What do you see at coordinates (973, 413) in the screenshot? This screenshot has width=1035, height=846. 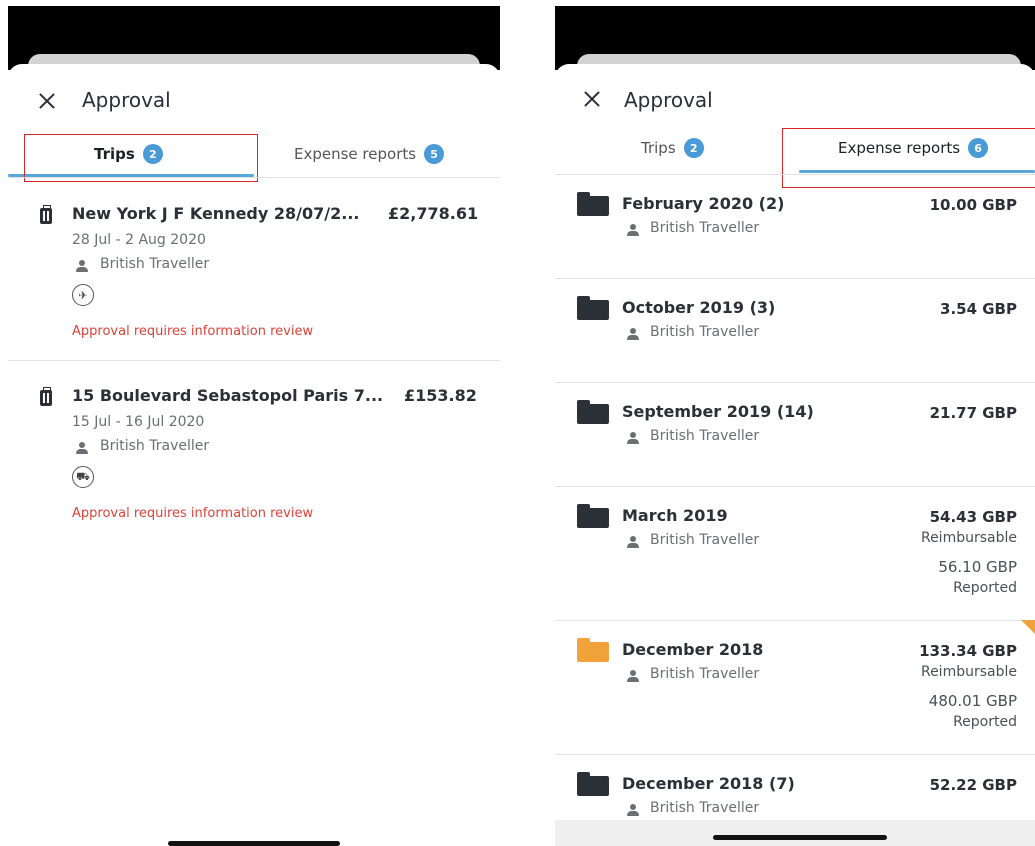 I see `report-amount: 21.77 GBP` at bounding box center [973, 413].